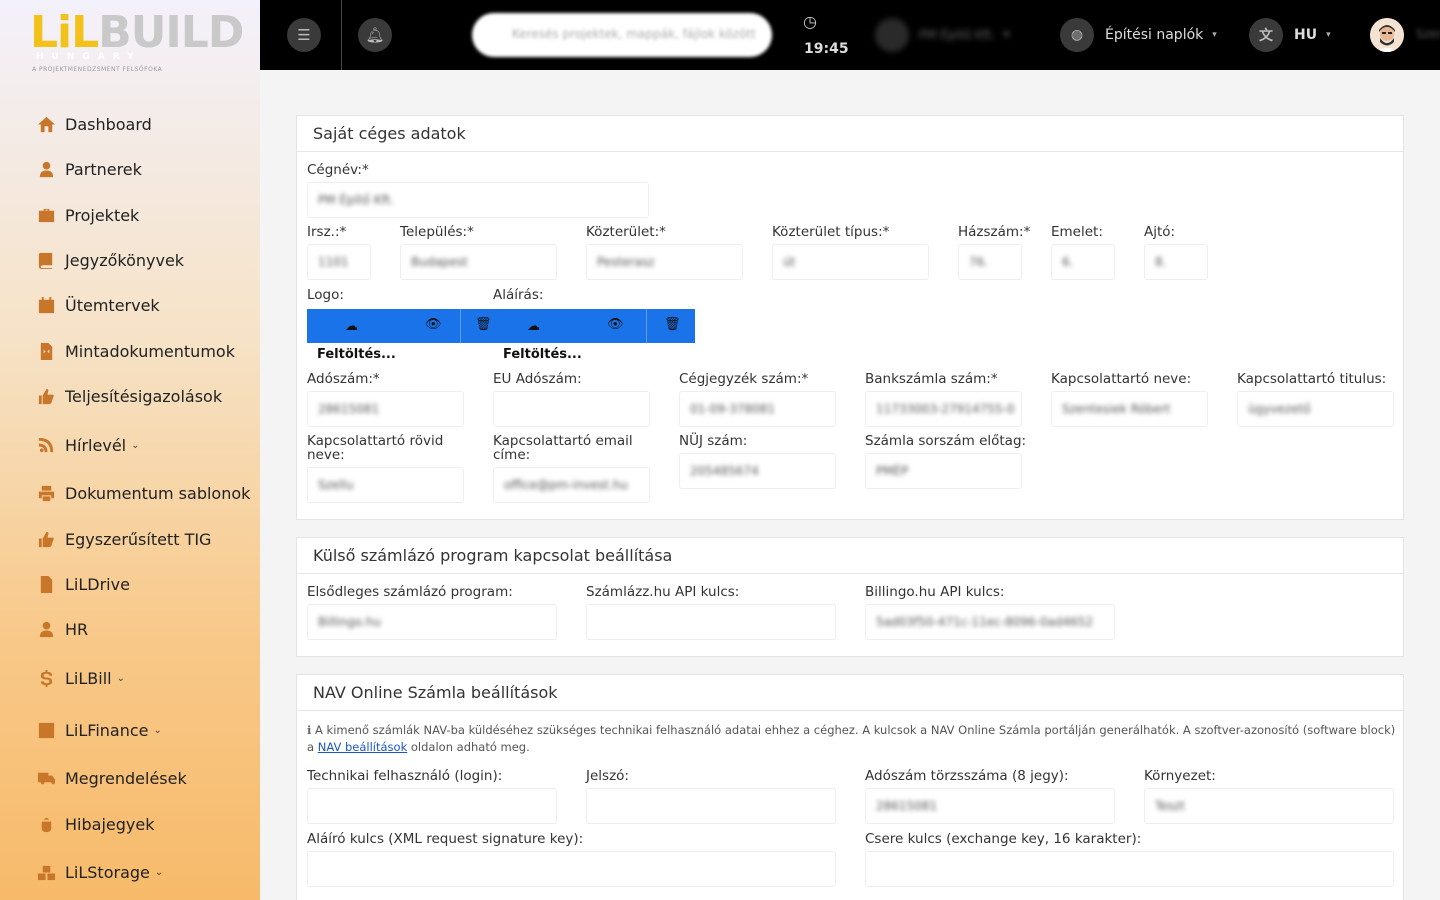  I want to click on signature-delete-button: 🗑︎, so click(671, 326).